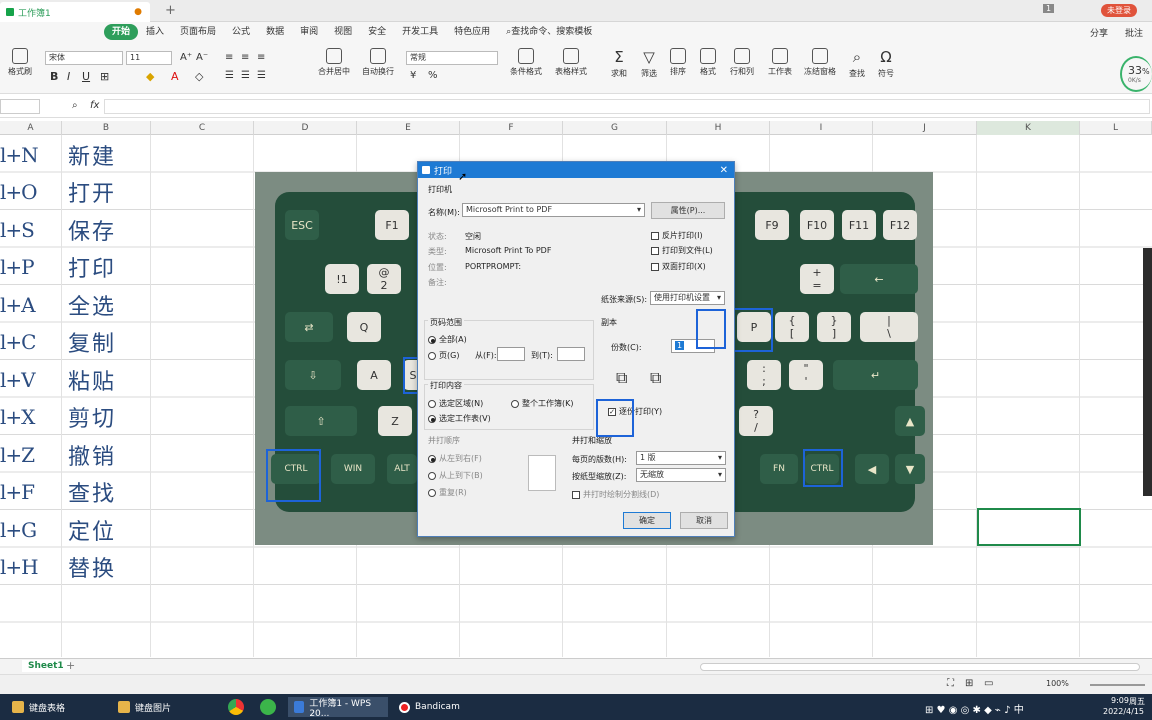  I want to click on duplex-checkbox: 双面打印(X), so click(678, 266).